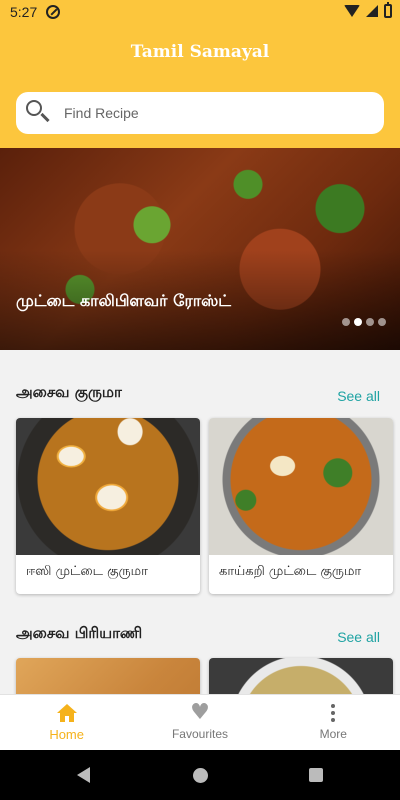 This screenshot has height=800, width=400. What do you see at coordinates (66, 712) in the screenshot?
I see `home-icon` at bounding box center [66, 712].